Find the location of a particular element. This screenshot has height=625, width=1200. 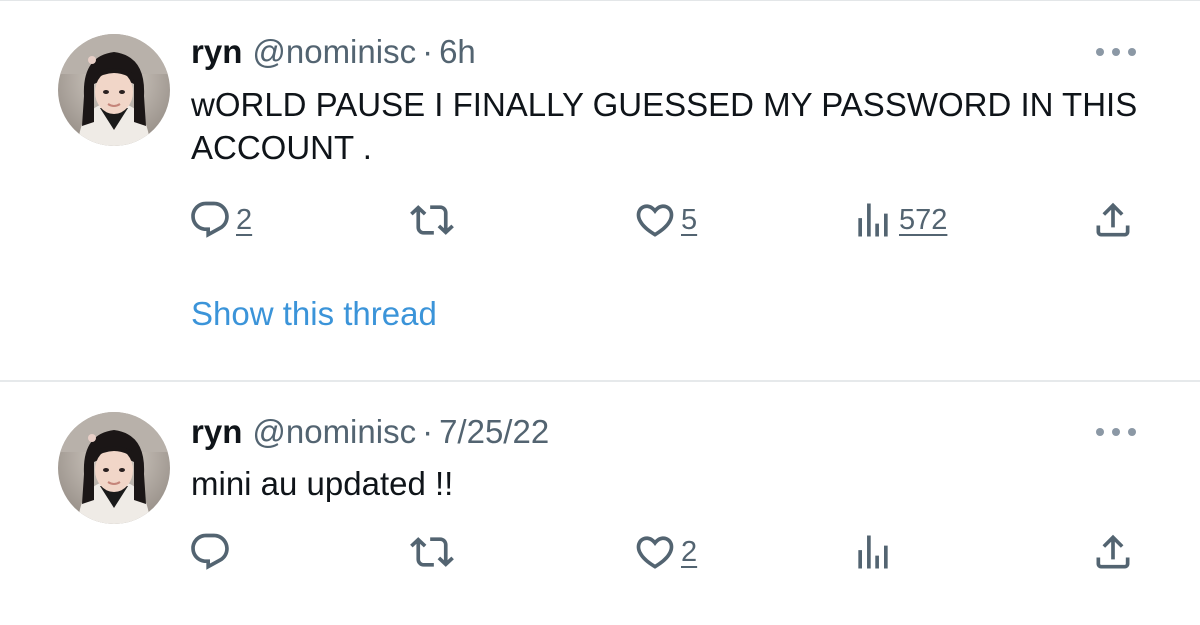

like-count: 2 is located at coordinates (689, 551).